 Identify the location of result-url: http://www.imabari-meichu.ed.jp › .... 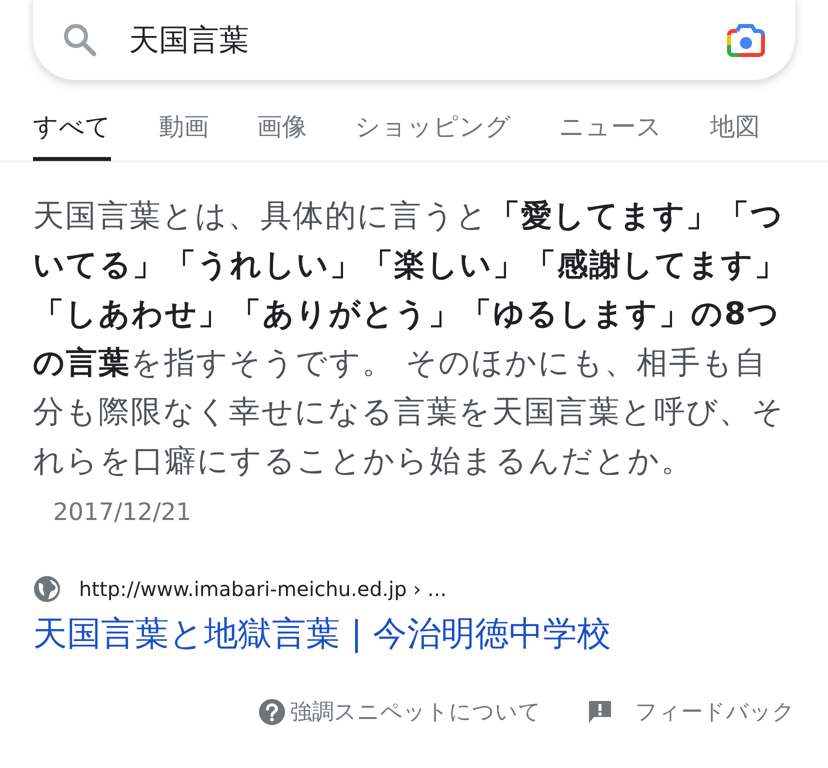
(263, 589).